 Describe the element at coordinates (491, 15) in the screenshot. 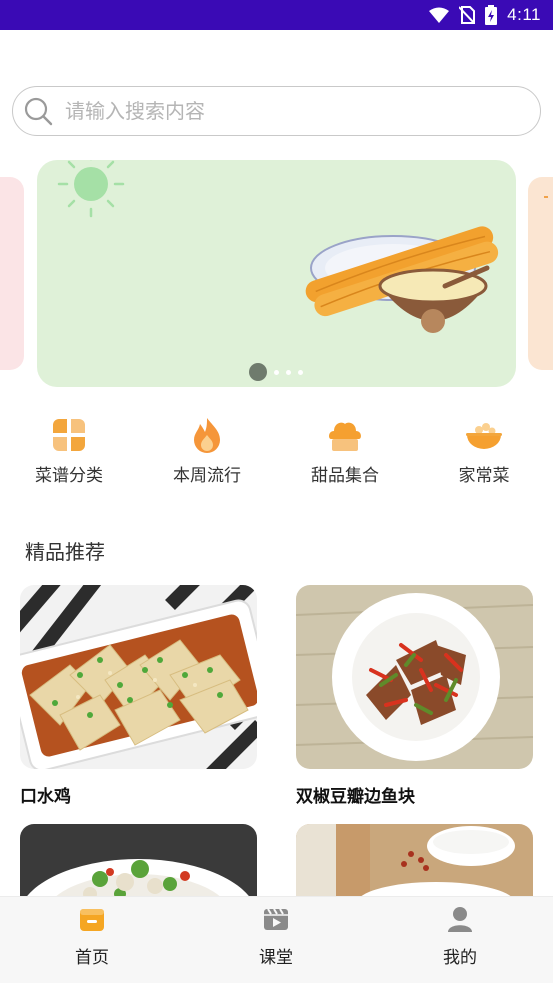

I see `battery-charging-icon` at that location.